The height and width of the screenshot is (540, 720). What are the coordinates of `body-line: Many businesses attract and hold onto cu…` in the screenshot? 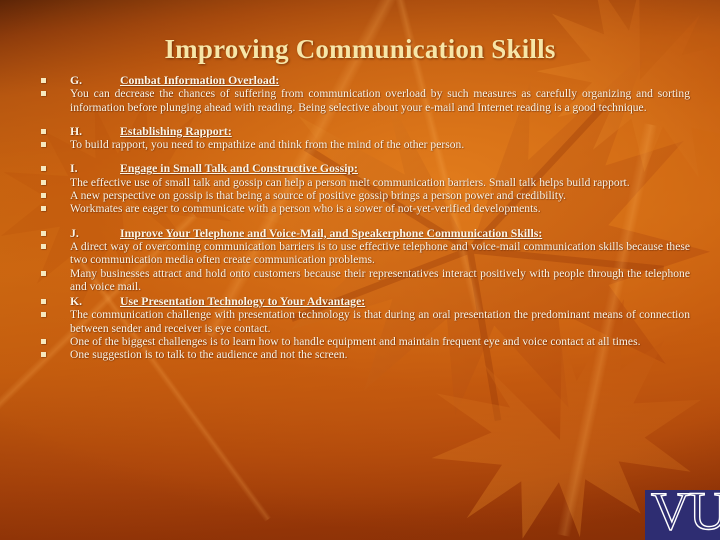 It's located at (360, 280).